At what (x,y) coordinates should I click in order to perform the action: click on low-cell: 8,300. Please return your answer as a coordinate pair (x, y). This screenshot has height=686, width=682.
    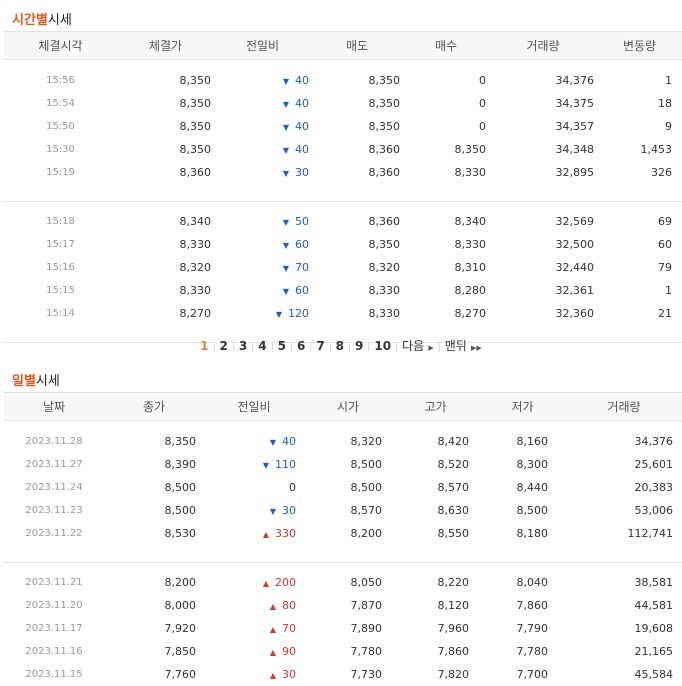
    Looking at the image, I should click on (532, 464).